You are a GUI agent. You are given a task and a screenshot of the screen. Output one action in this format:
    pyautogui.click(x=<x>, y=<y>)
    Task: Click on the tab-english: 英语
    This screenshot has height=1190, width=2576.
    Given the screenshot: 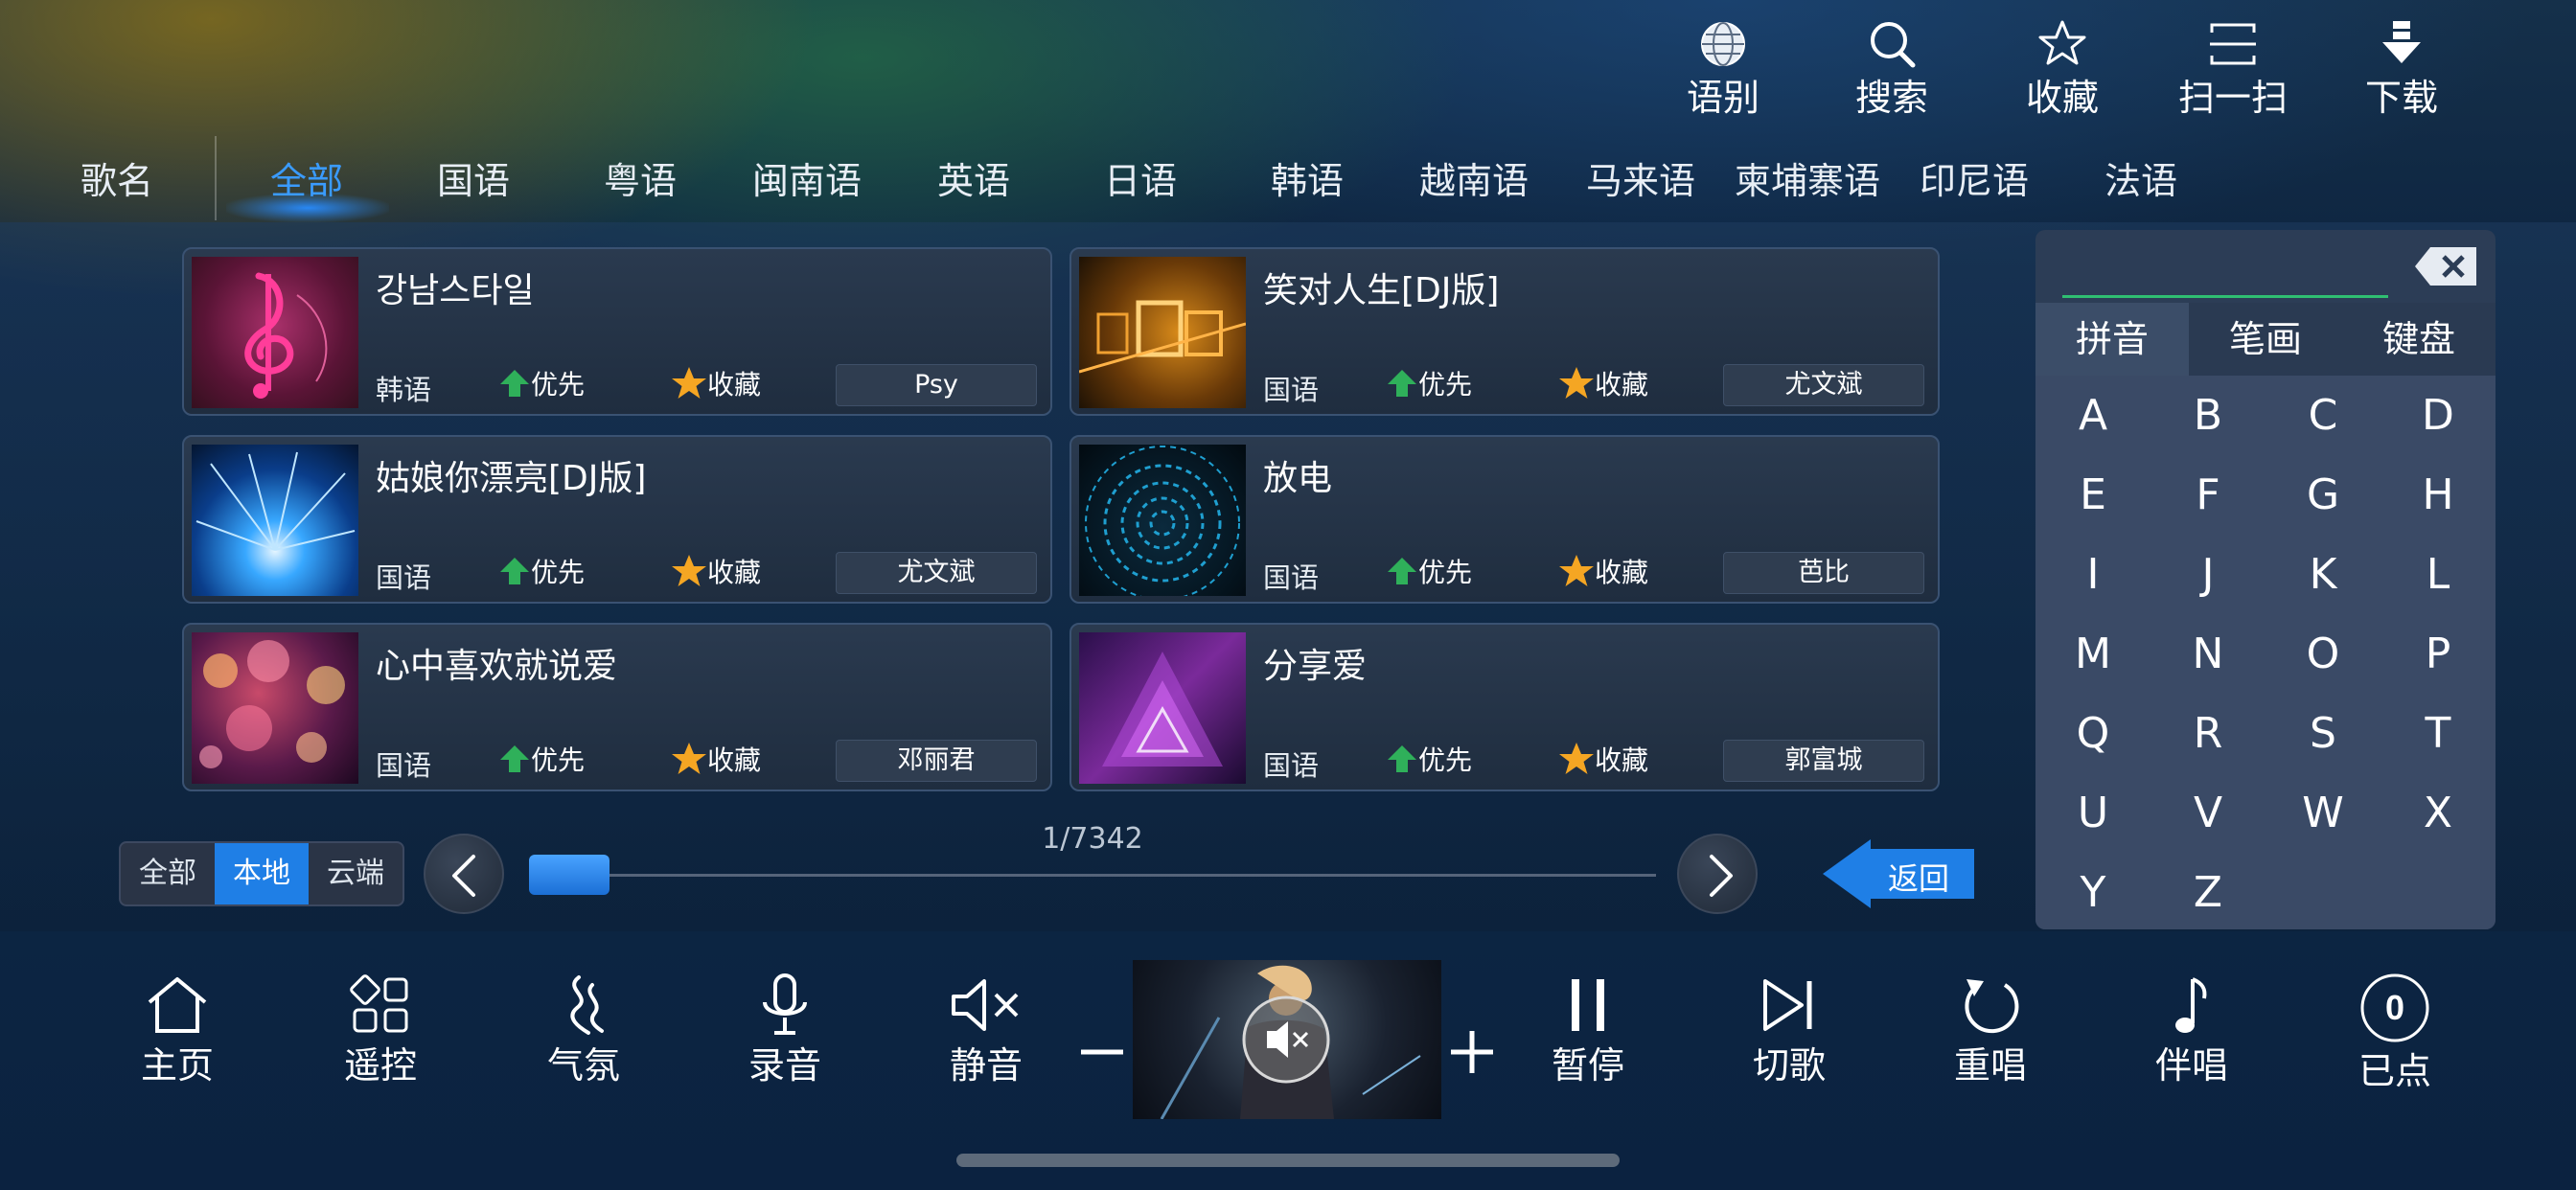 What is the action you would take?
    pyautogui.click(x=973, y=178)
    